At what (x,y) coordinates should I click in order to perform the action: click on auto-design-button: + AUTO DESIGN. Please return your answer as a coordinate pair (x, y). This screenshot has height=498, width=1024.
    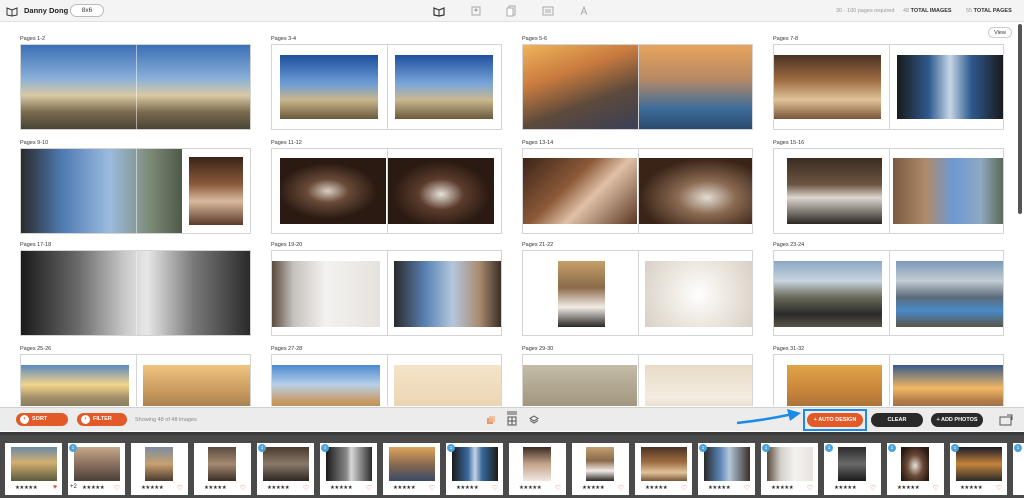
    Looking at the image, I should click on (835, 420).